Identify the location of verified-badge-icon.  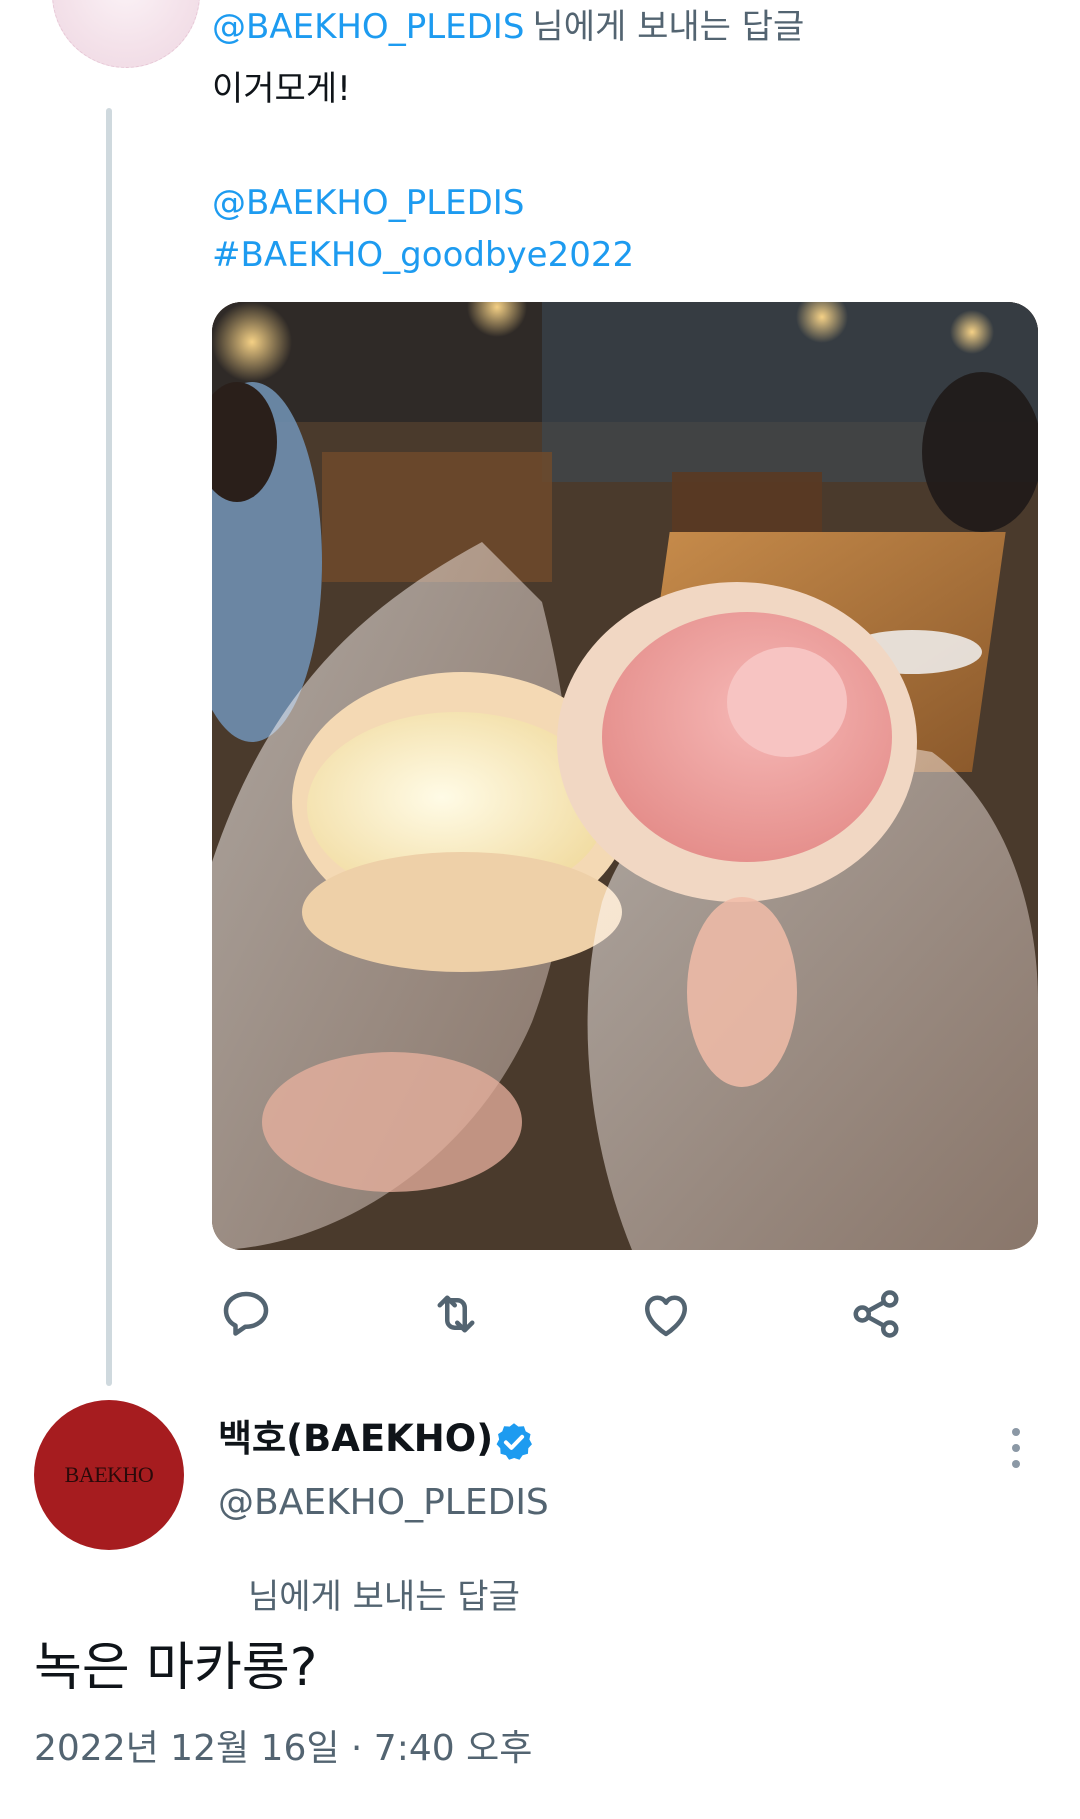
(514, 1442).